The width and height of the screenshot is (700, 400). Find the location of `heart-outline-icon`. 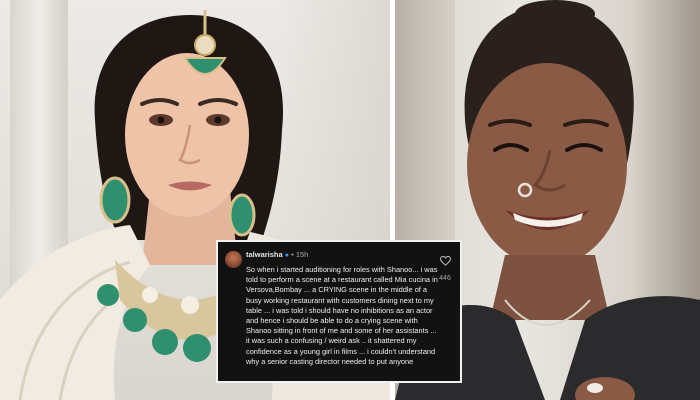

heart-outline-icon is located at coordinates (445, 261).